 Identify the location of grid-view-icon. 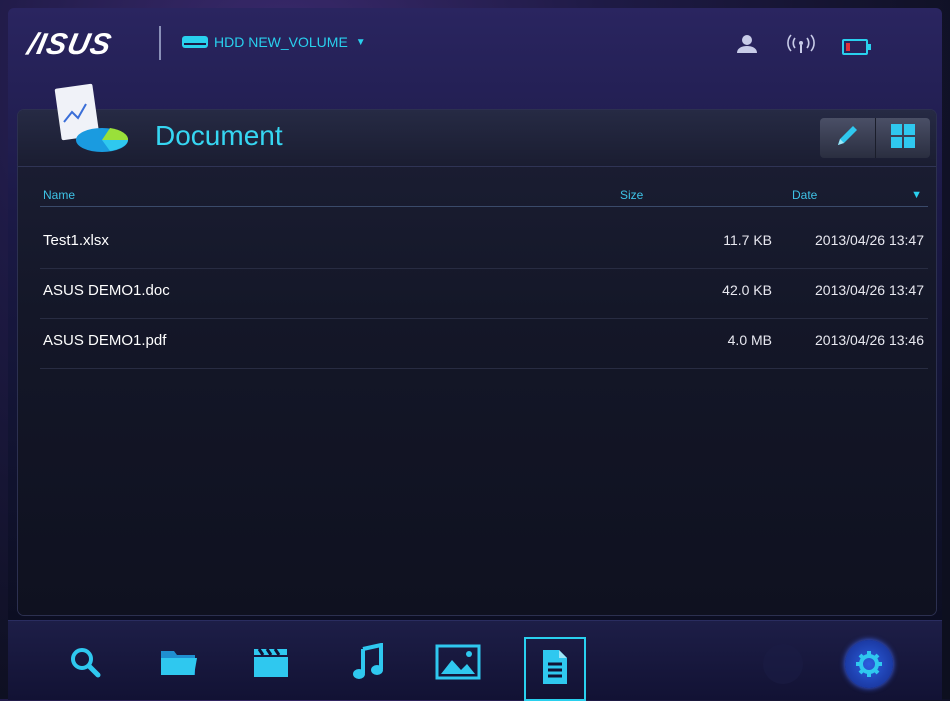
(903, 138).